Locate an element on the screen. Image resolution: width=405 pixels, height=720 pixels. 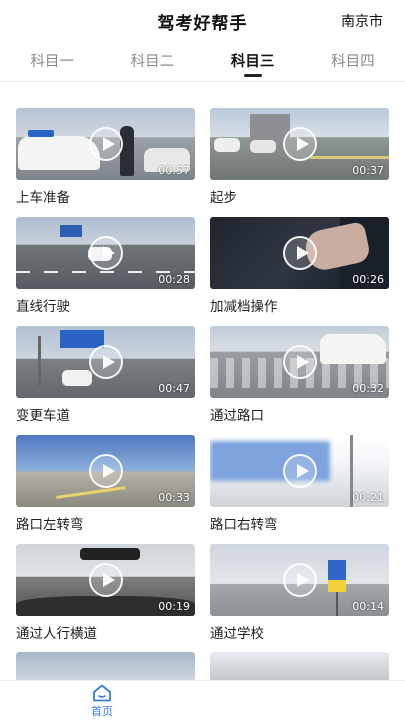
video-thumbnail: 00:32 is located at coordinates (299, 362).